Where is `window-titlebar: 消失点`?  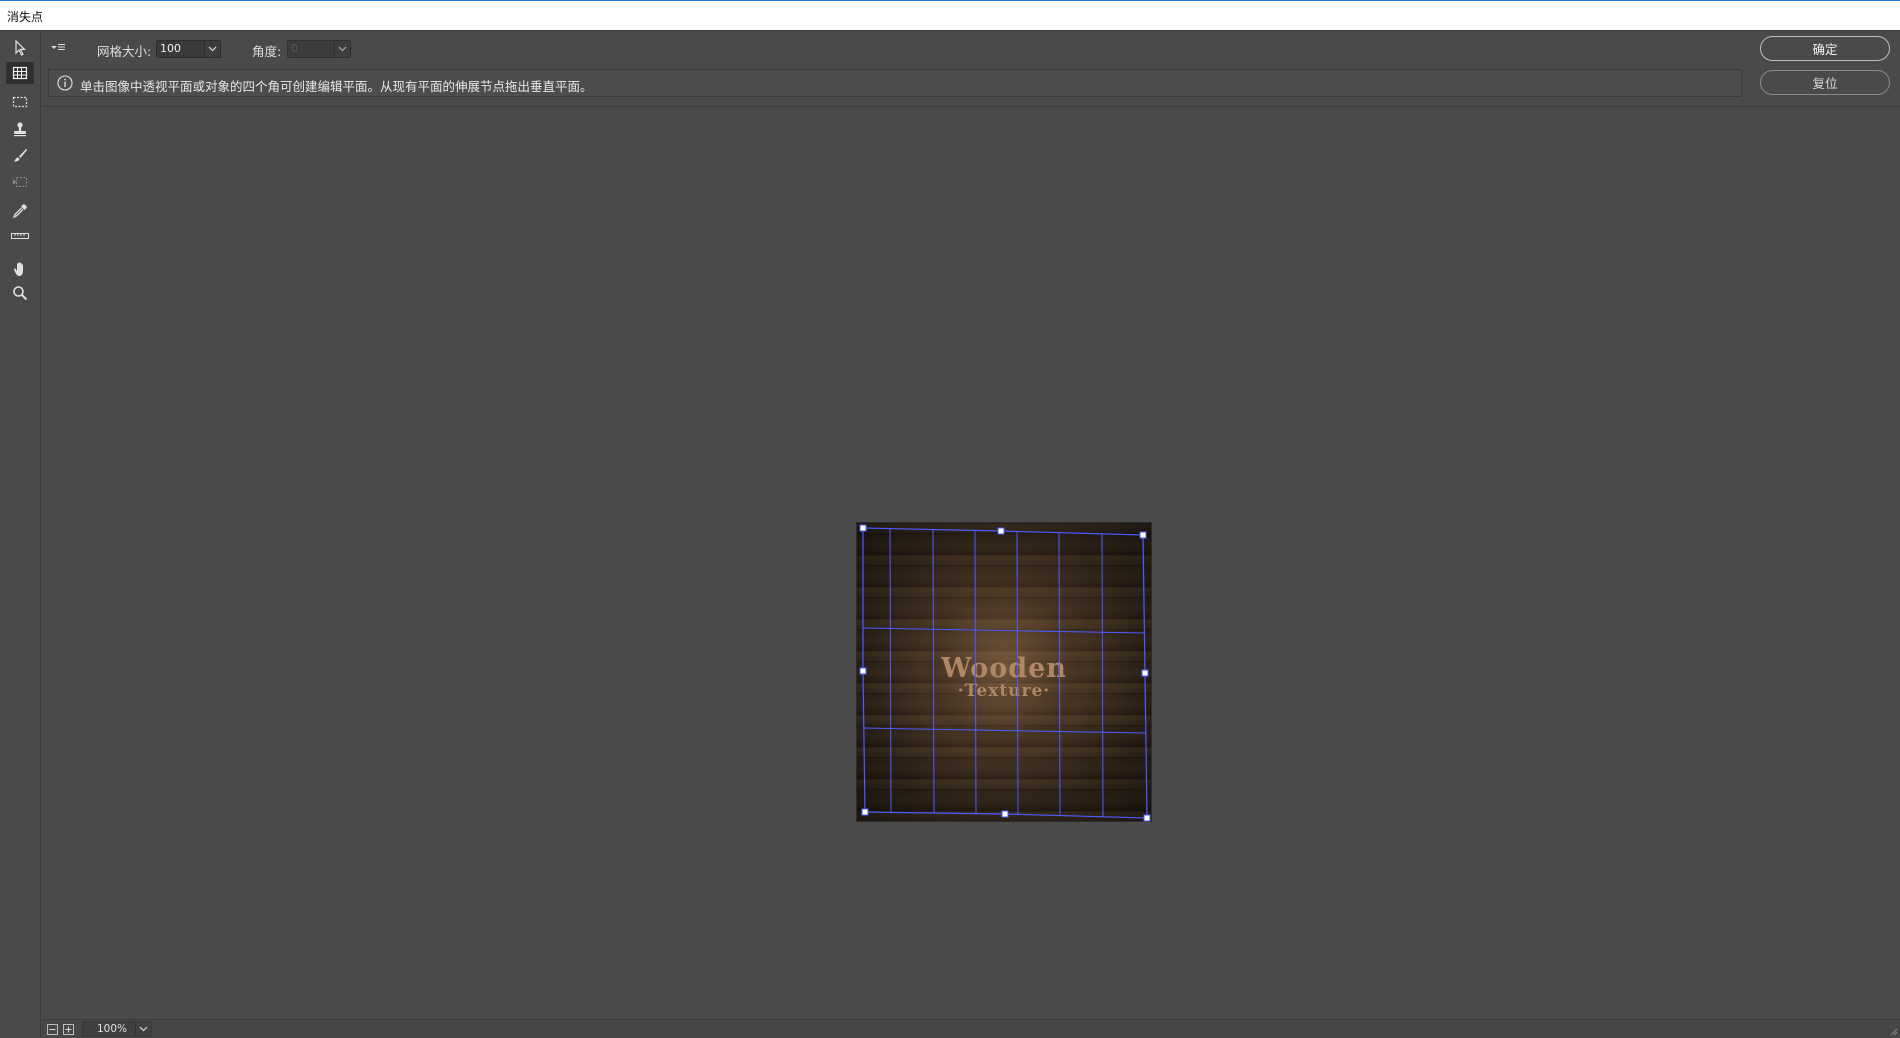
window-titlebar: 消失点 is located at coordinates (950, 15).